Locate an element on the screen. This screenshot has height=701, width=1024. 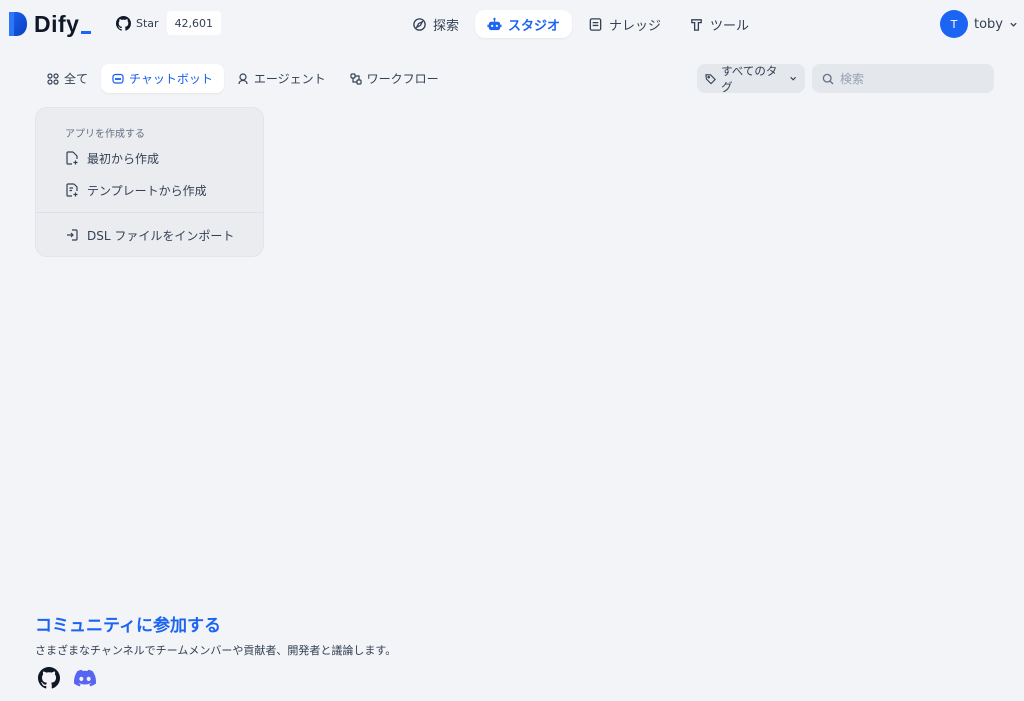
discord-icon is located at coordinates (85, 678).